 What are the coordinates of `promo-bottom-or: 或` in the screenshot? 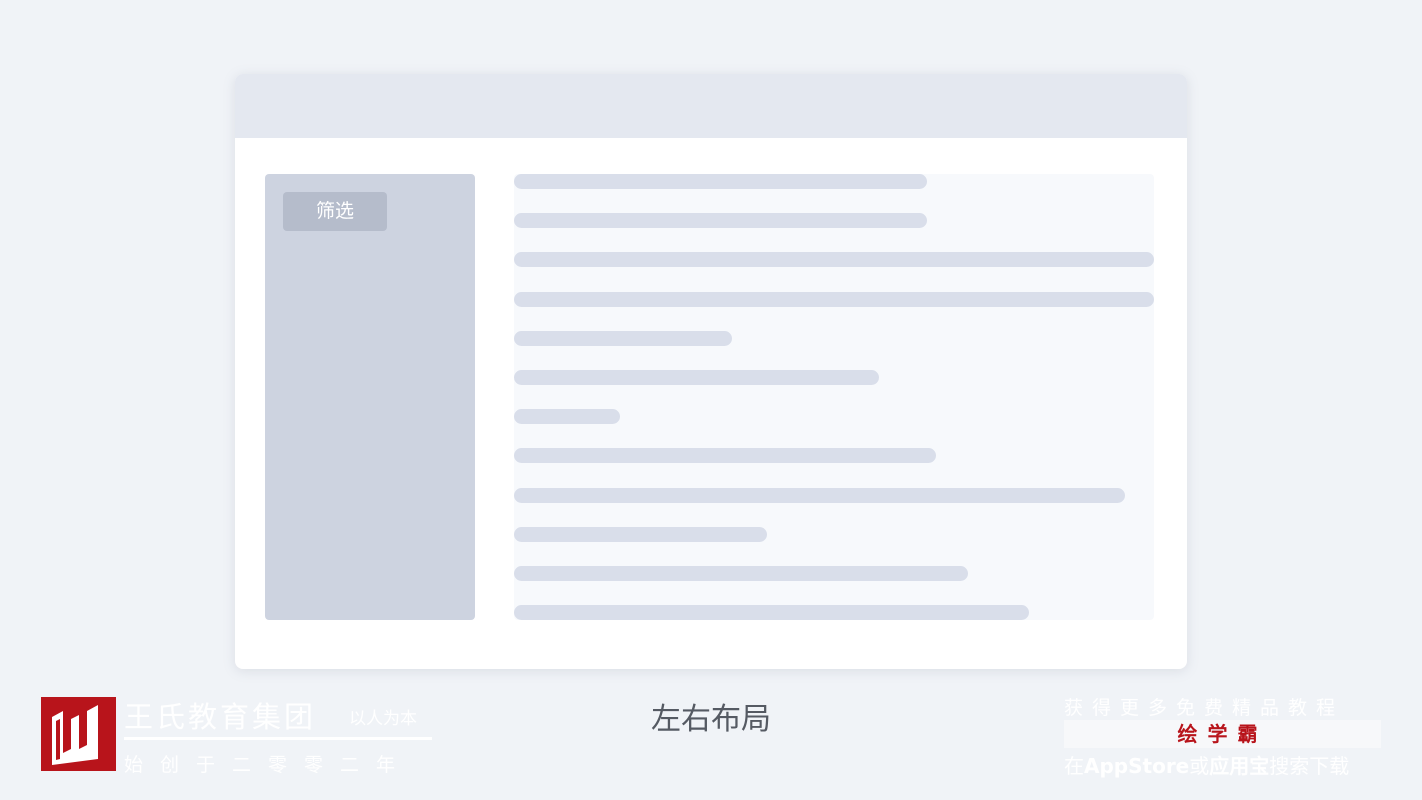 It's located at (1199, 766).